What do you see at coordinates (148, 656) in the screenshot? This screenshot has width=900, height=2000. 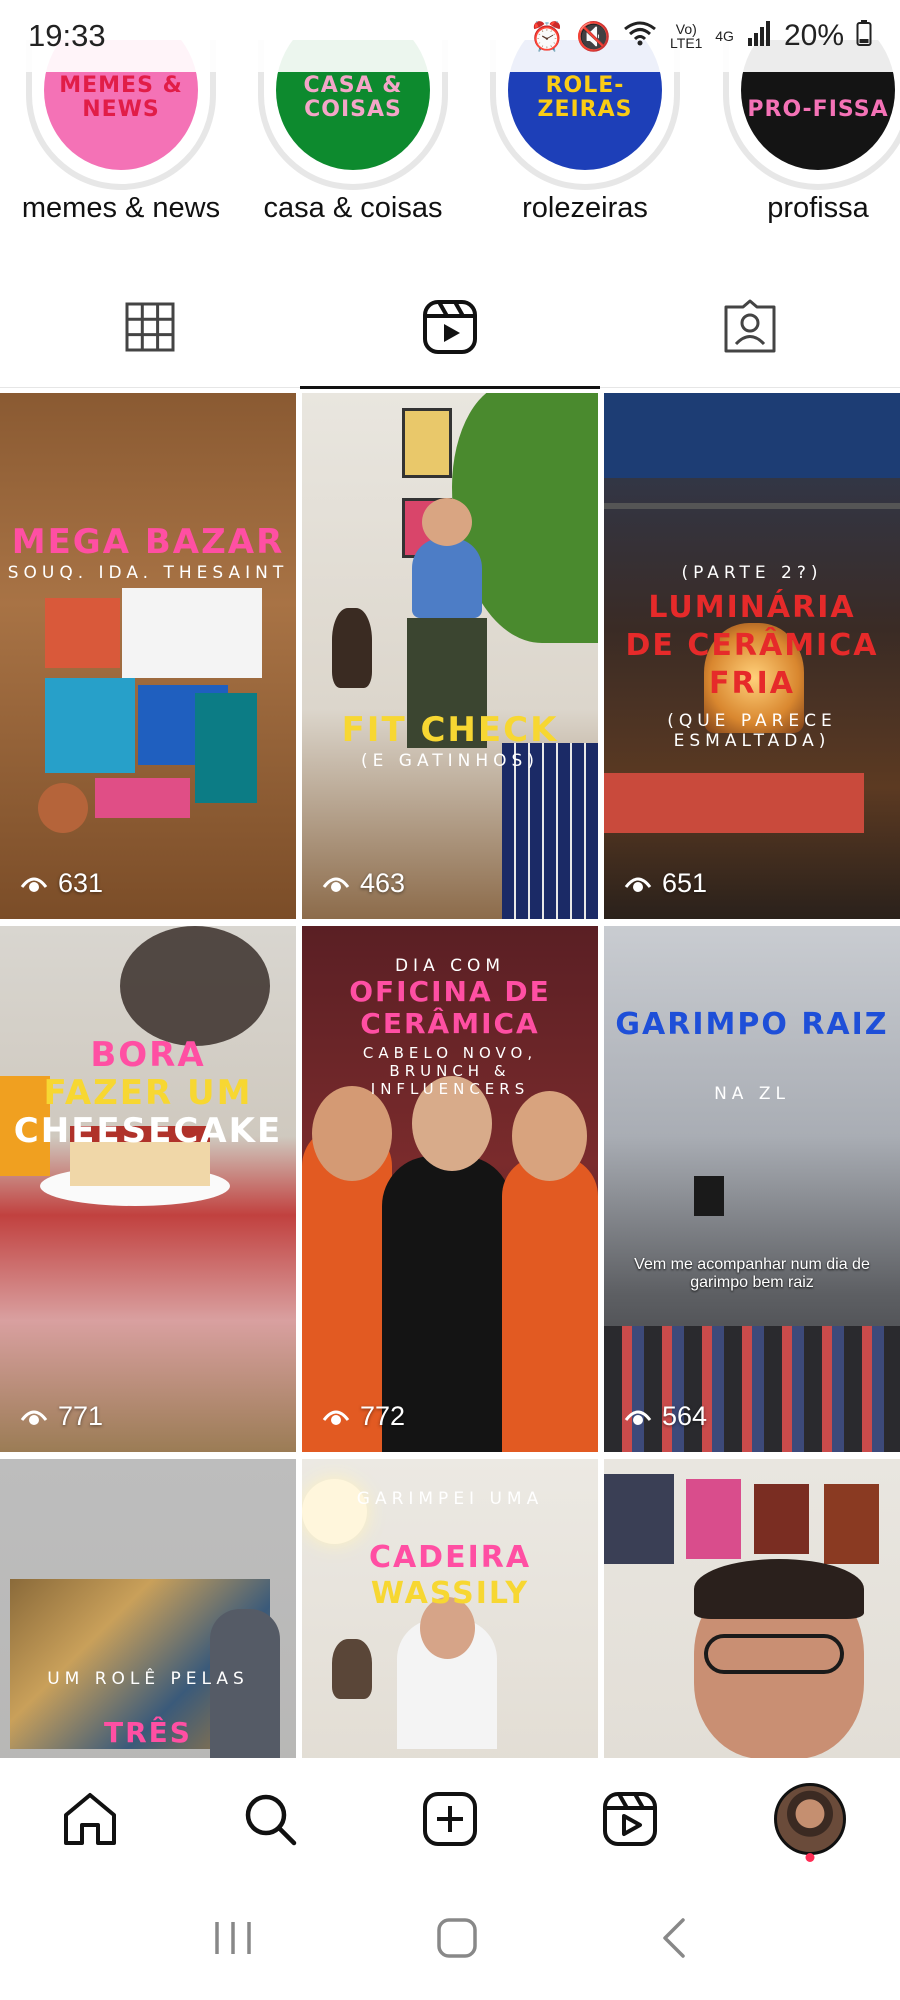 I see `reel-tile: MEGA BAZAR SOUQ. IDA. THESAINT 631` at bounding box center [148, 656].